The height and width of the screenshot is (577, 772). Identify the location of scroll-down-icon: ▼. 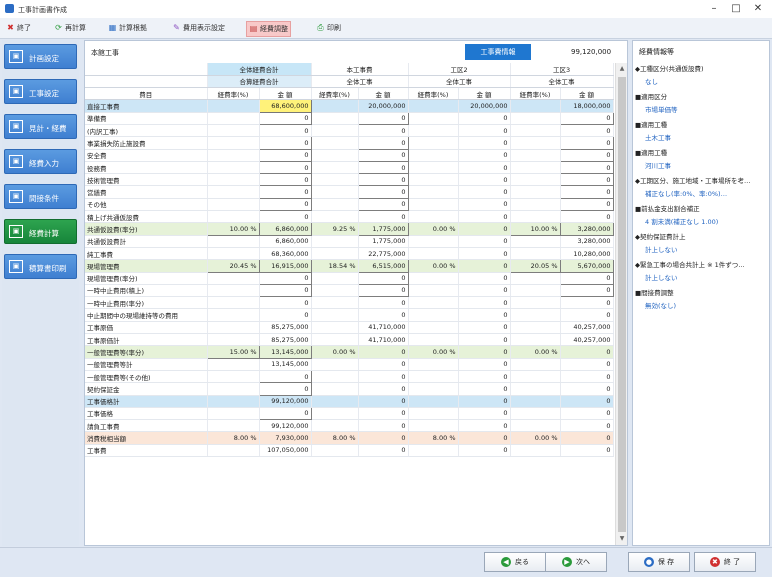
(621, 539).